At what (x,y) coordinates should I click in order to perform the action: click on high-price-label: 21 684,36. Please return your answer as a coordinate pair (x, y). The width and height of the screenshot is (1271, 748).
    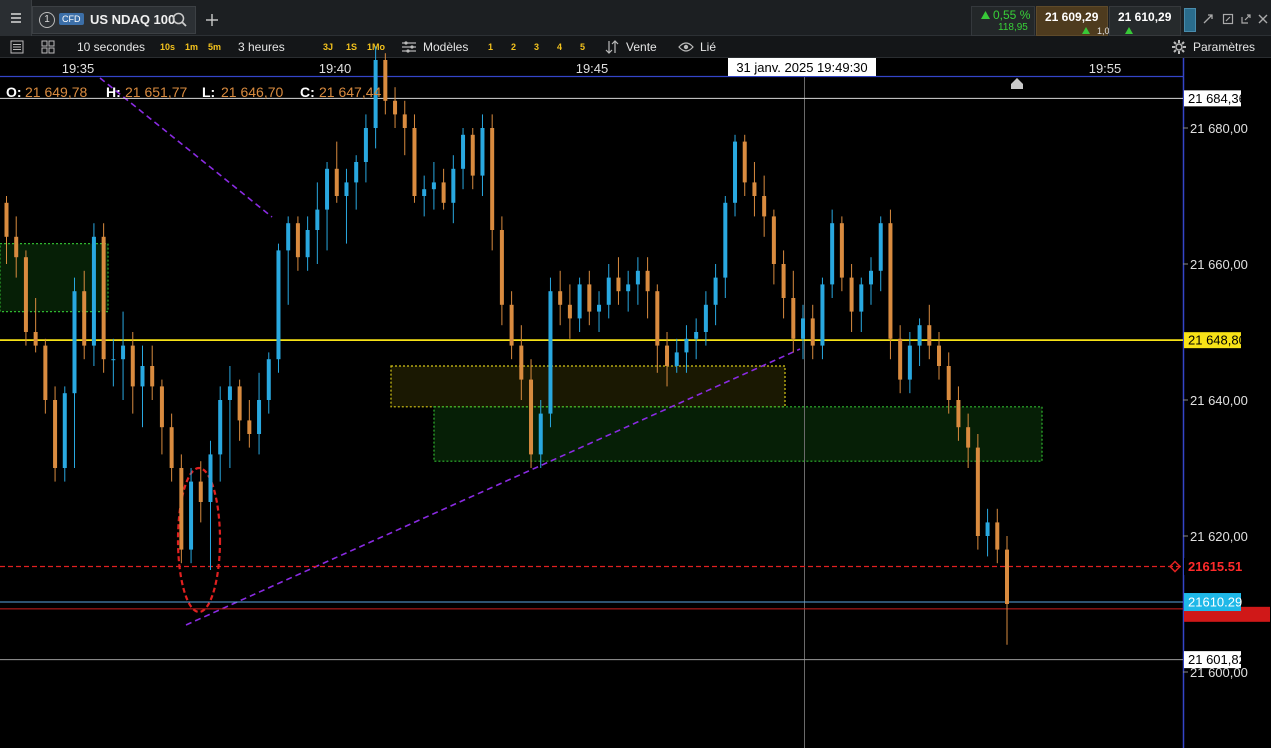
    Looking at the image, I should click on (1217, 98).